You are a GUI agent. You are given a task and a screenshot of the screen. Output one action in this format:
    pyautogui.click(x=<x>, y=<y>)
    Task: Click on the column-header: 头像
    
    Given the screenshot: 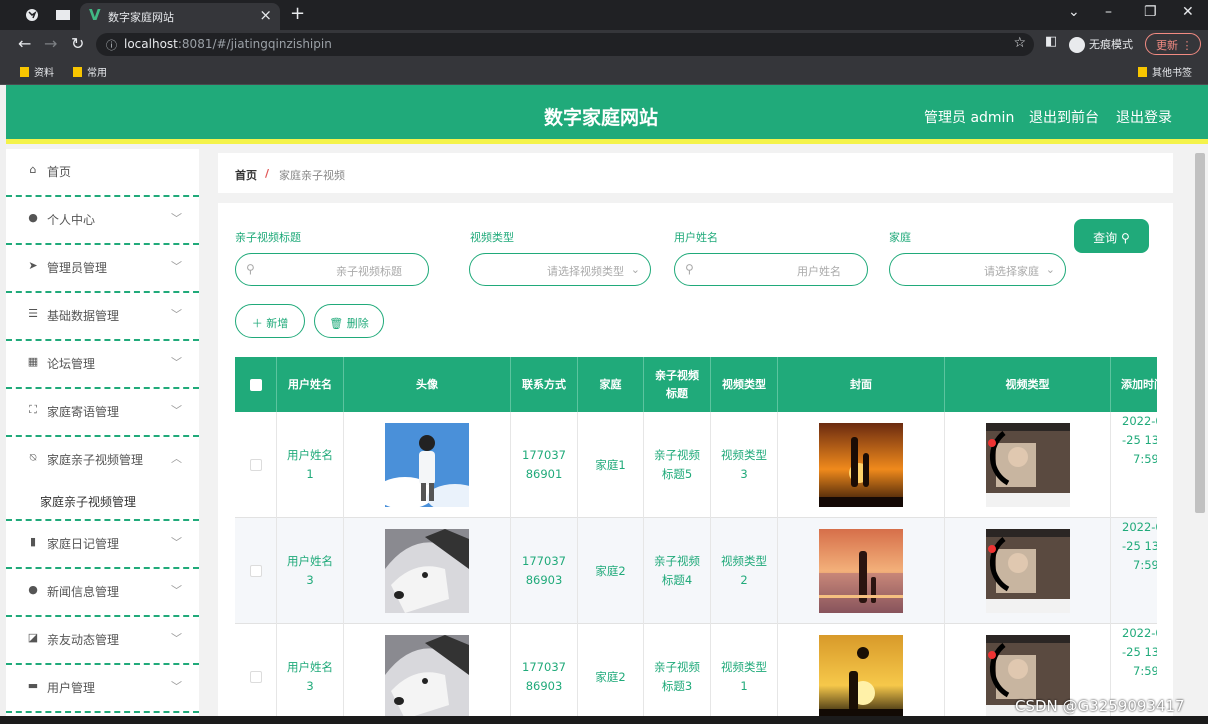 What is the action you would take?
    pyautogui.click(x=427, y=384)
    